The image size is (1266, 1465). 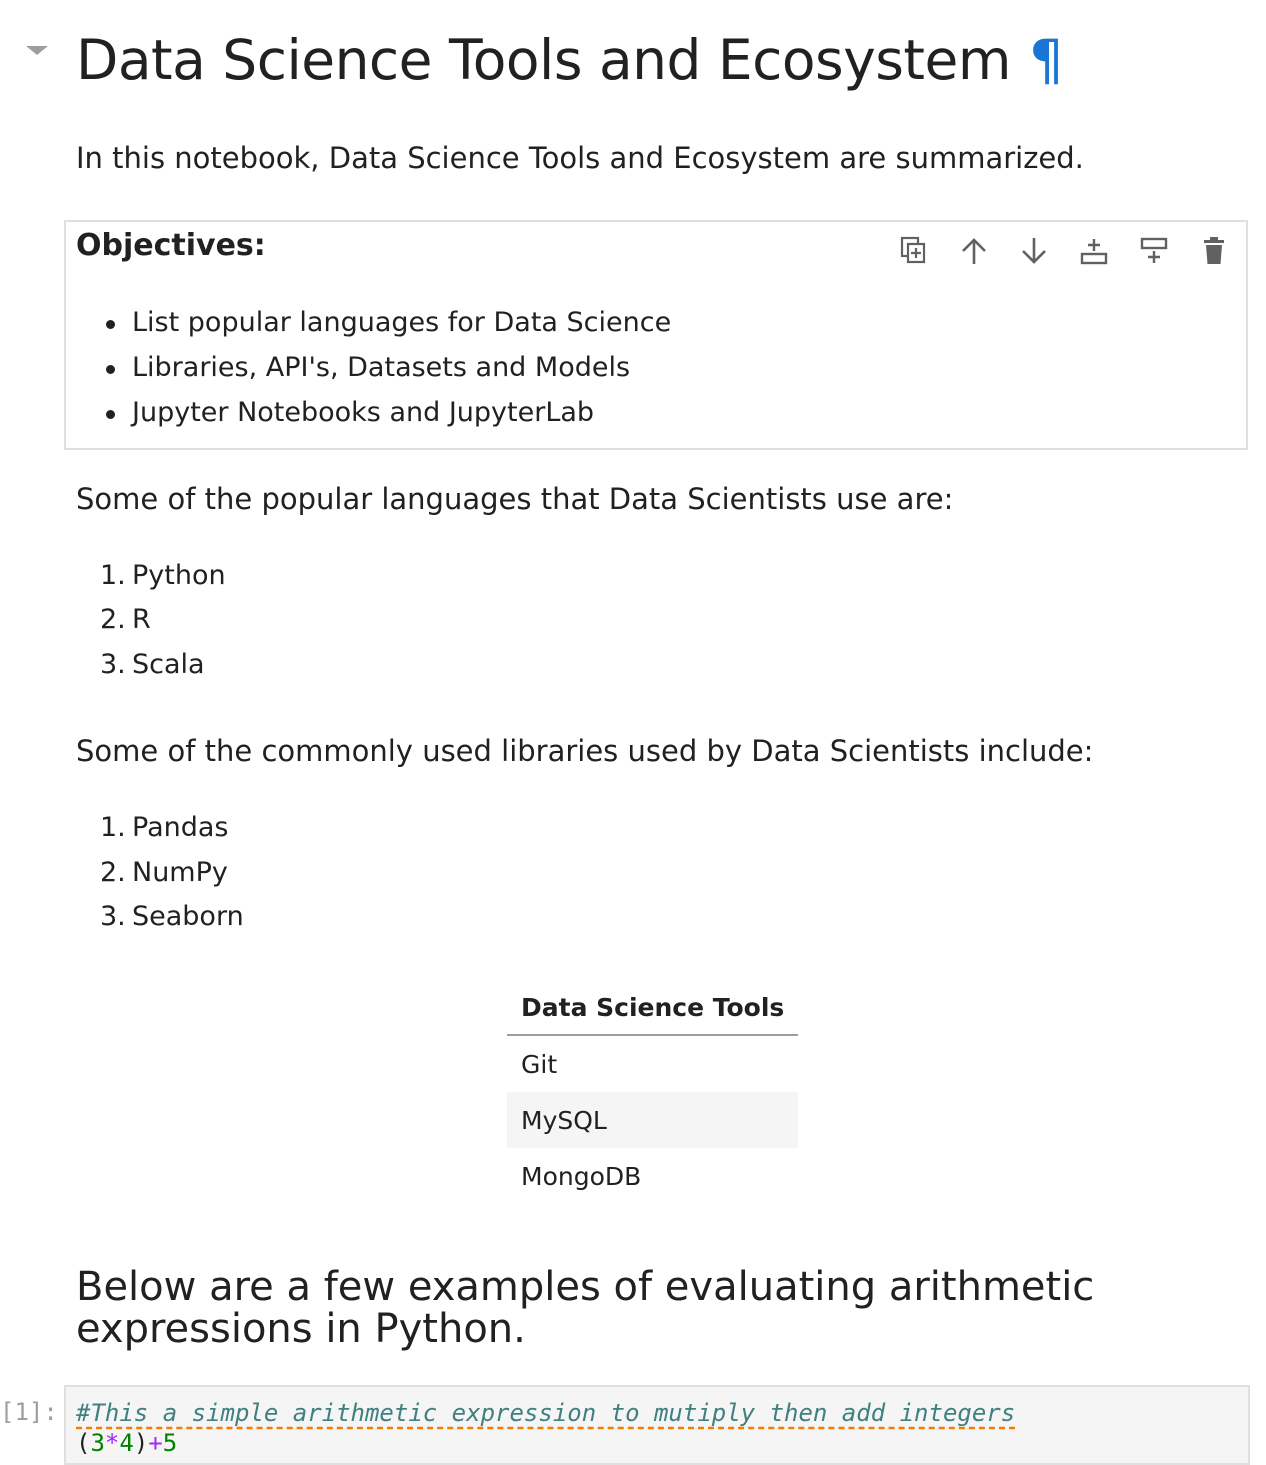 I want to click on list-item: Scala, so click(x=168, y=664).